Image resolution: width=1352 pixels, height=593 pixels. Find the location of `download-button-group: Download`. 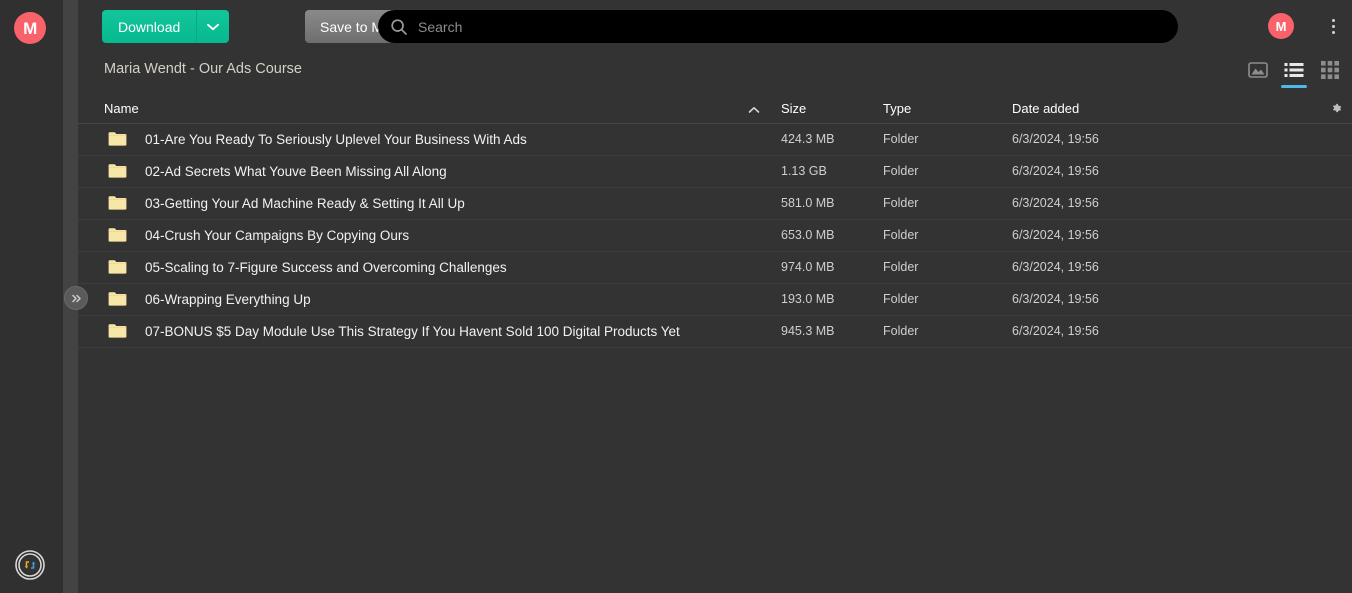

download-button-group: Download is located at coordinates (166, 26).